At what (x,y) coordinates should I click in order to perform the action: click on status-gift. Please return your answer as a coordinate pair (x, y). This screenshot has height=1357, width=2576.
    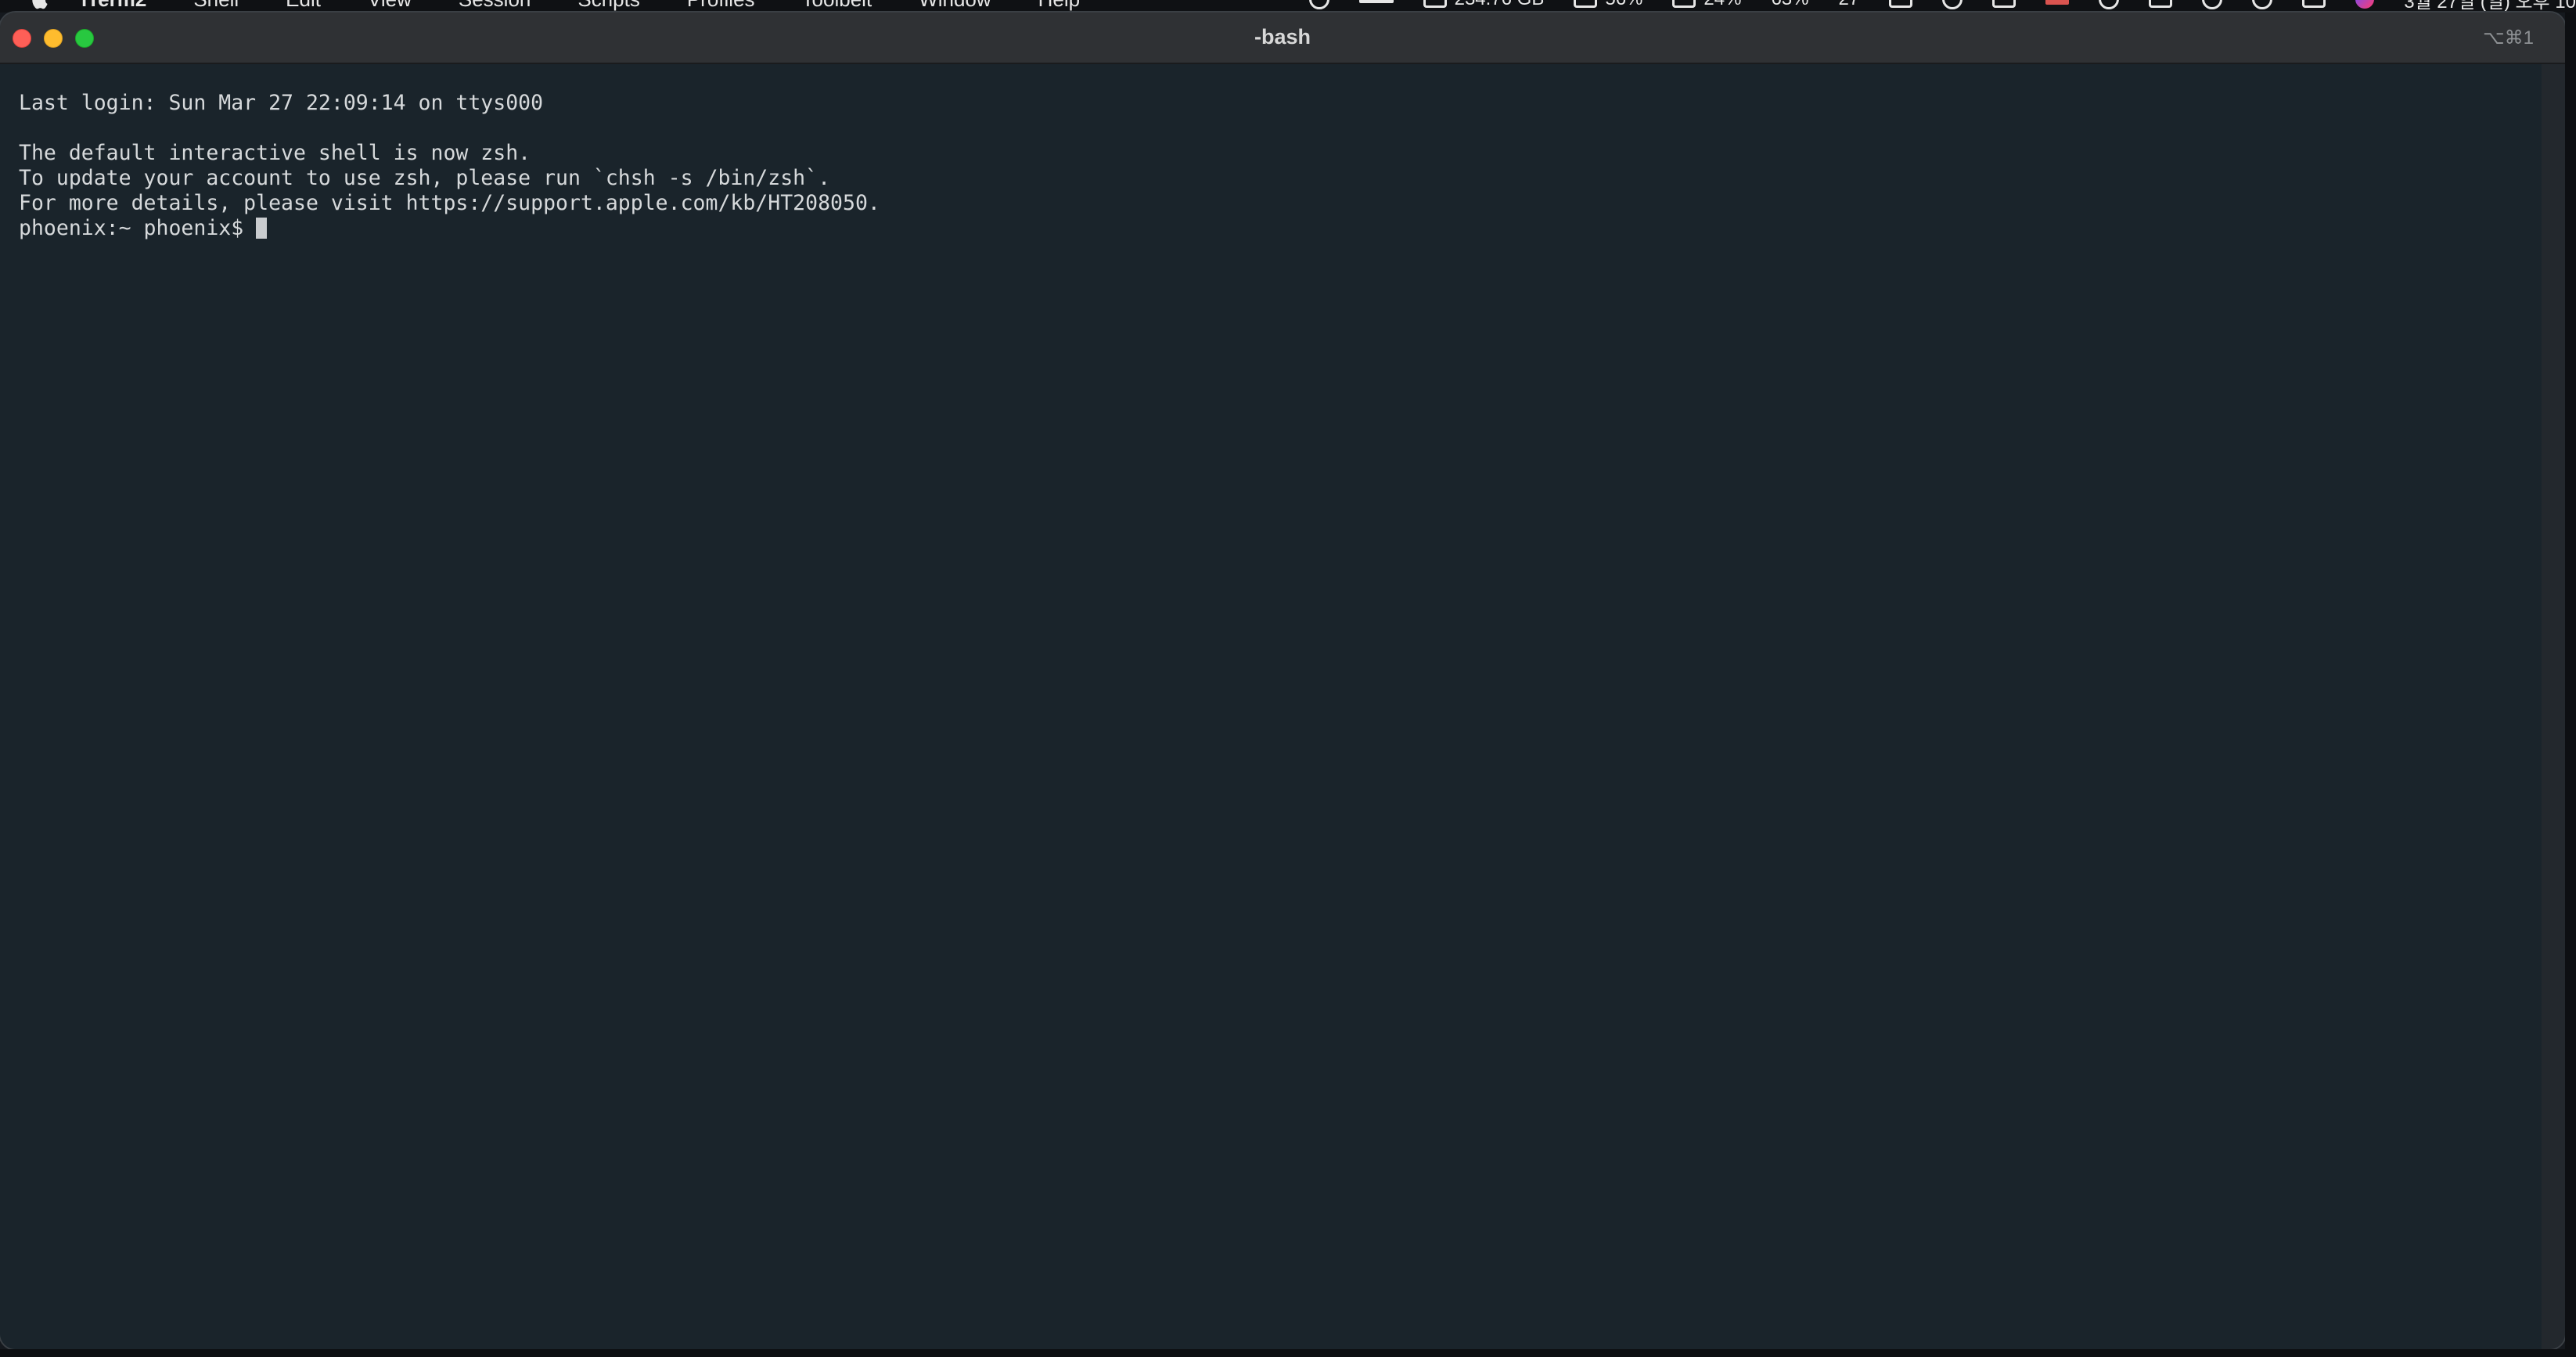
    Looking at the image, I should click on (1901, 4).